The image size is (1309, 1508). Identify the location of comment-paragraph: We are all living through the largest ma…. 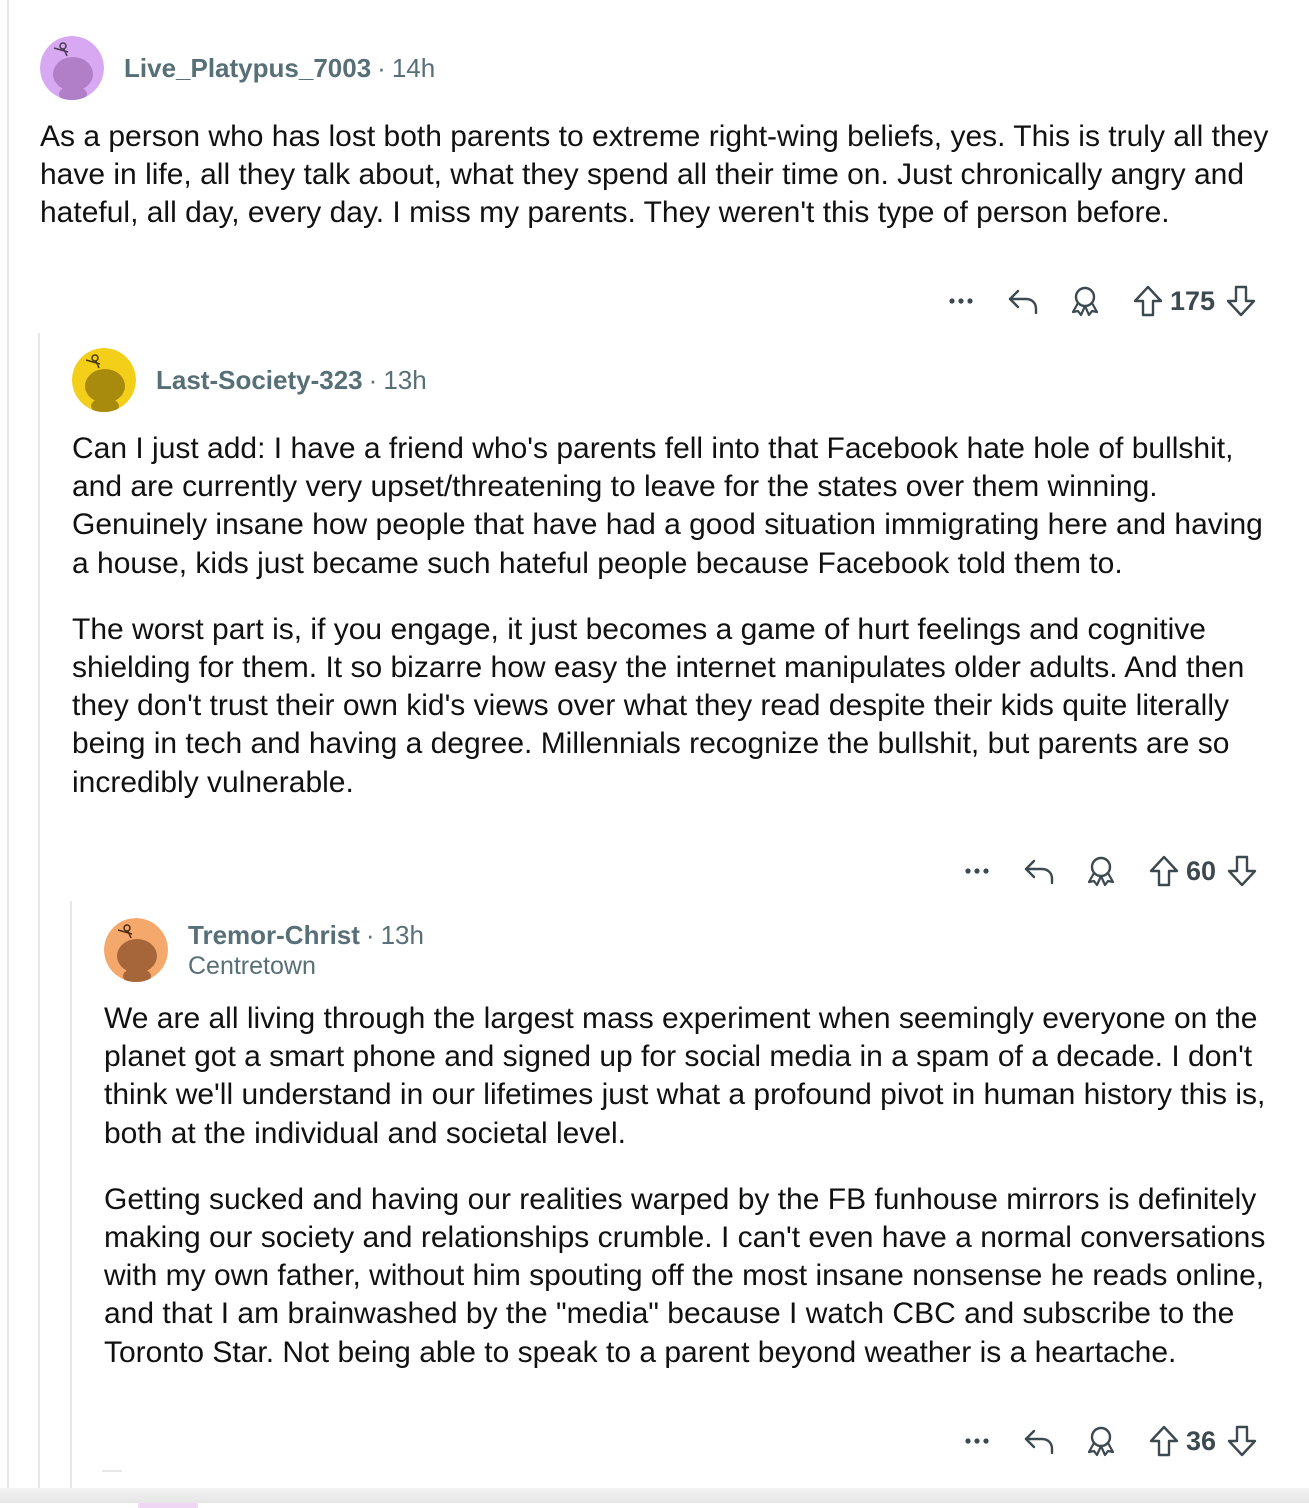
(685, 1076).